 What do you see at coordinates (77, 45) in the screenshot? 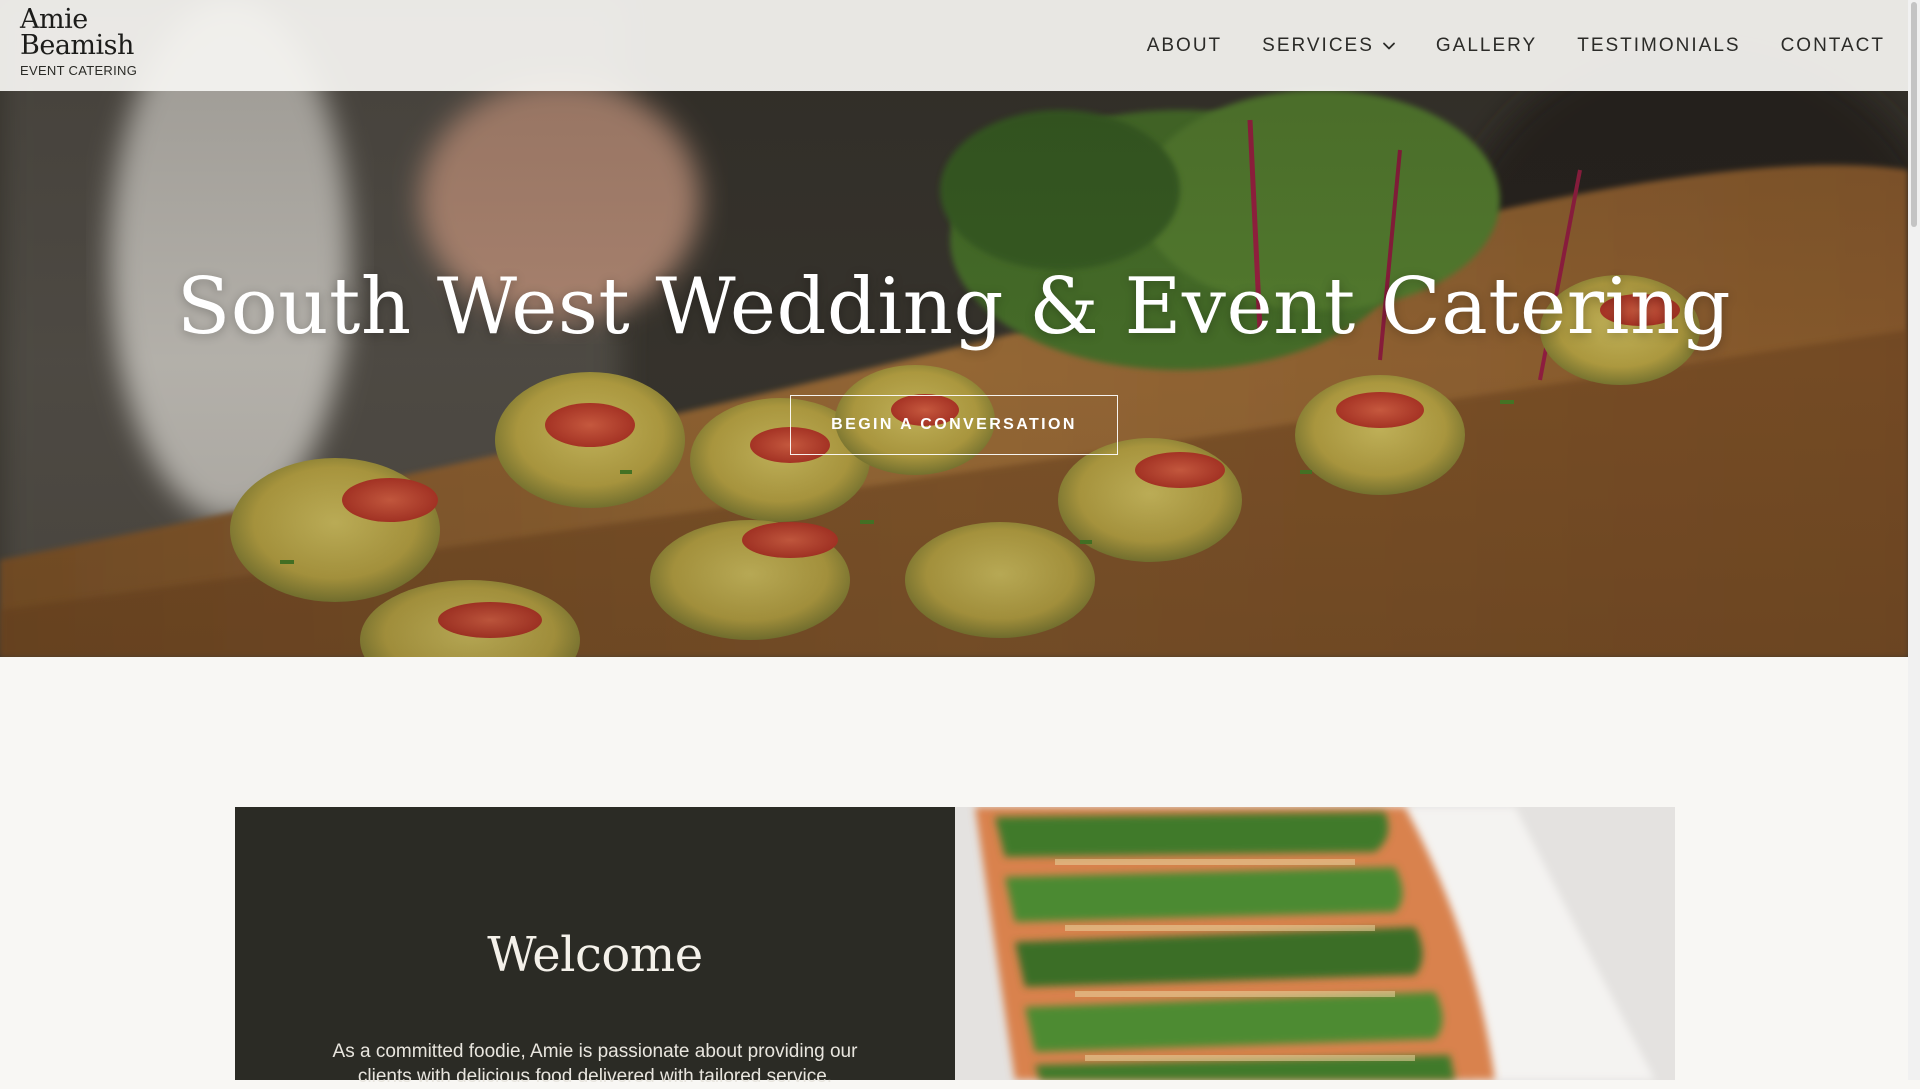
I see `logo-name-line2: Beamish` at bounding box center [77, 45].